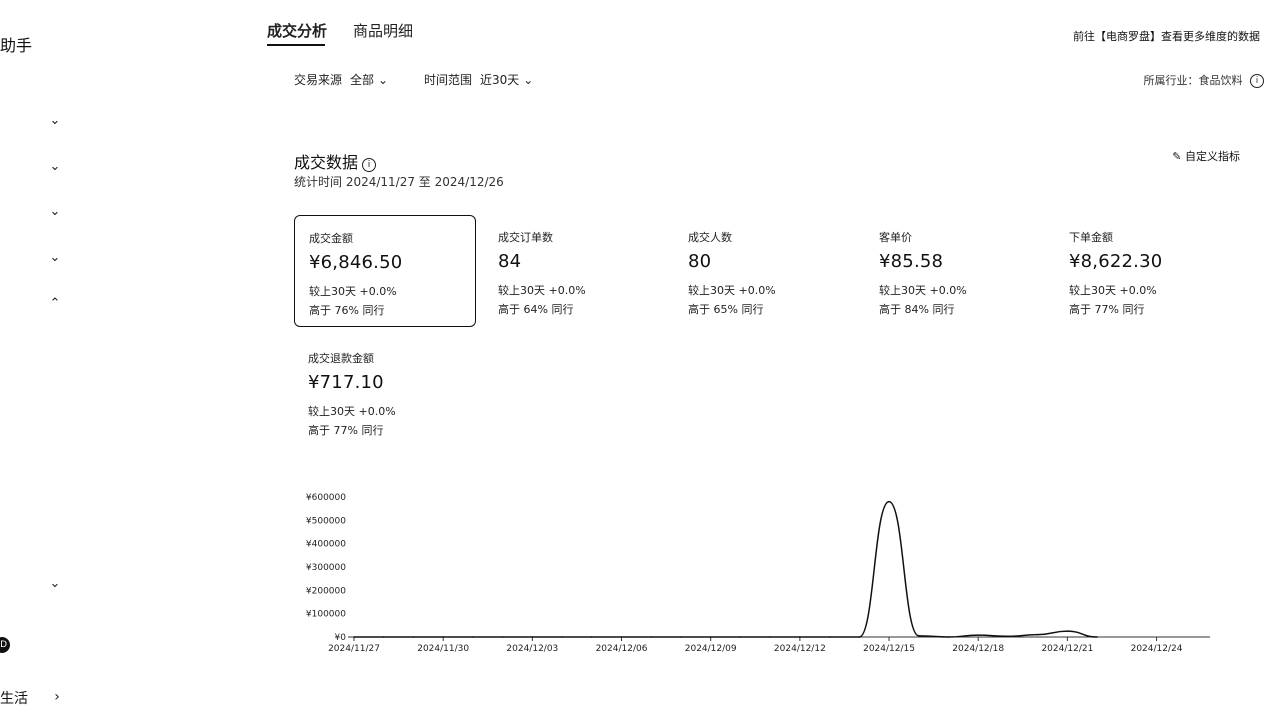  Describe the element at coordinates (341, 358) in the screenshot. I see `metric-name: 成交退款金额` at that location.